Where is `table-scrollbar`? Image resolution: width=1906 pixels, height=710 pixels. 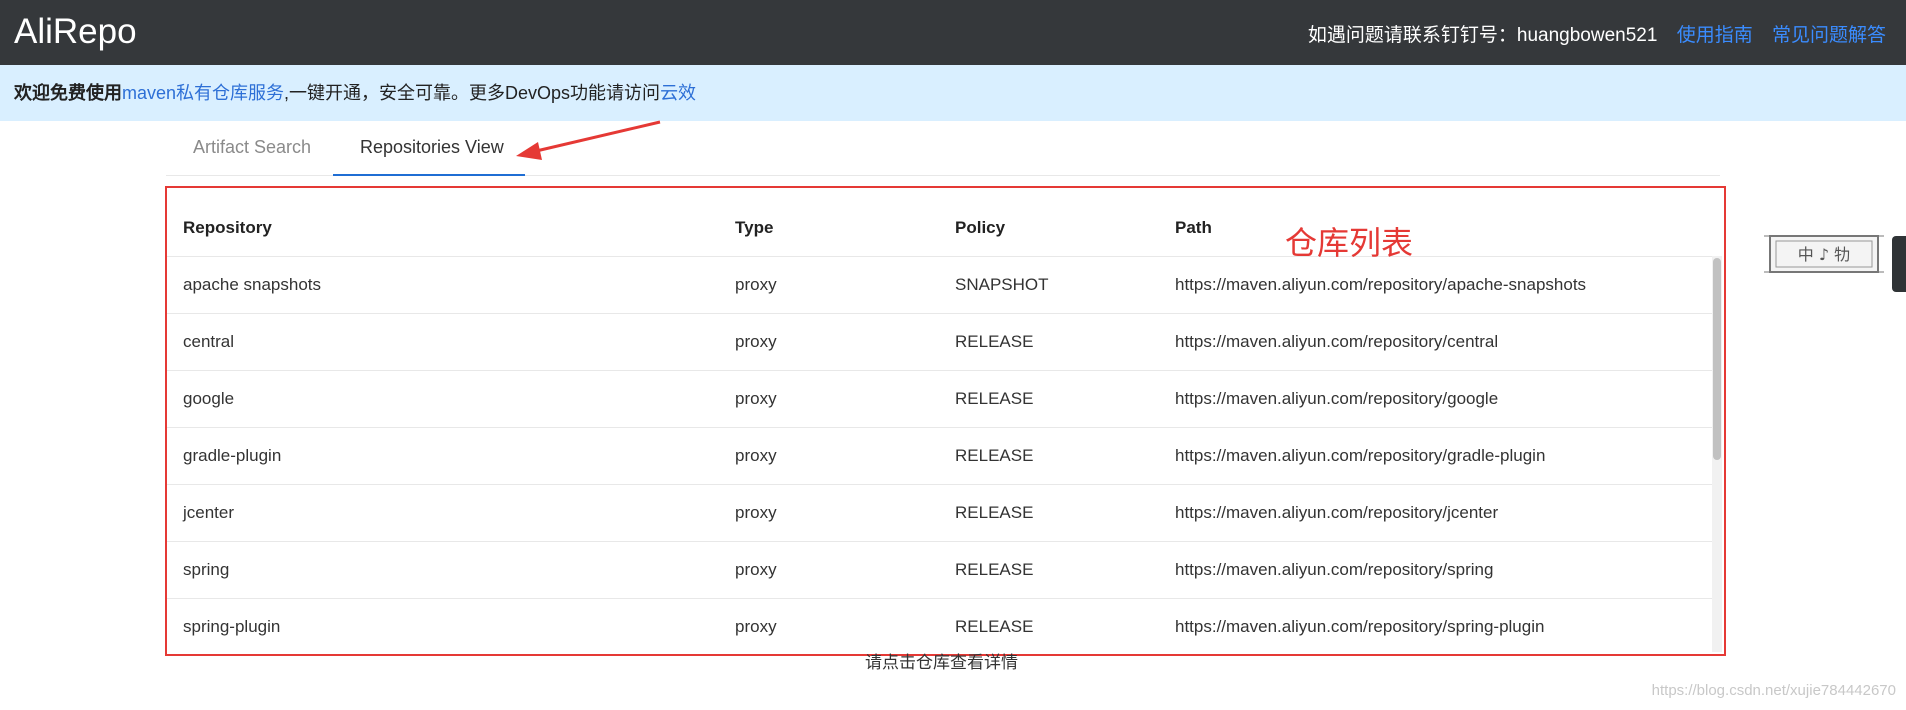 table-scrollbar is located at coordinates (1717, 454).